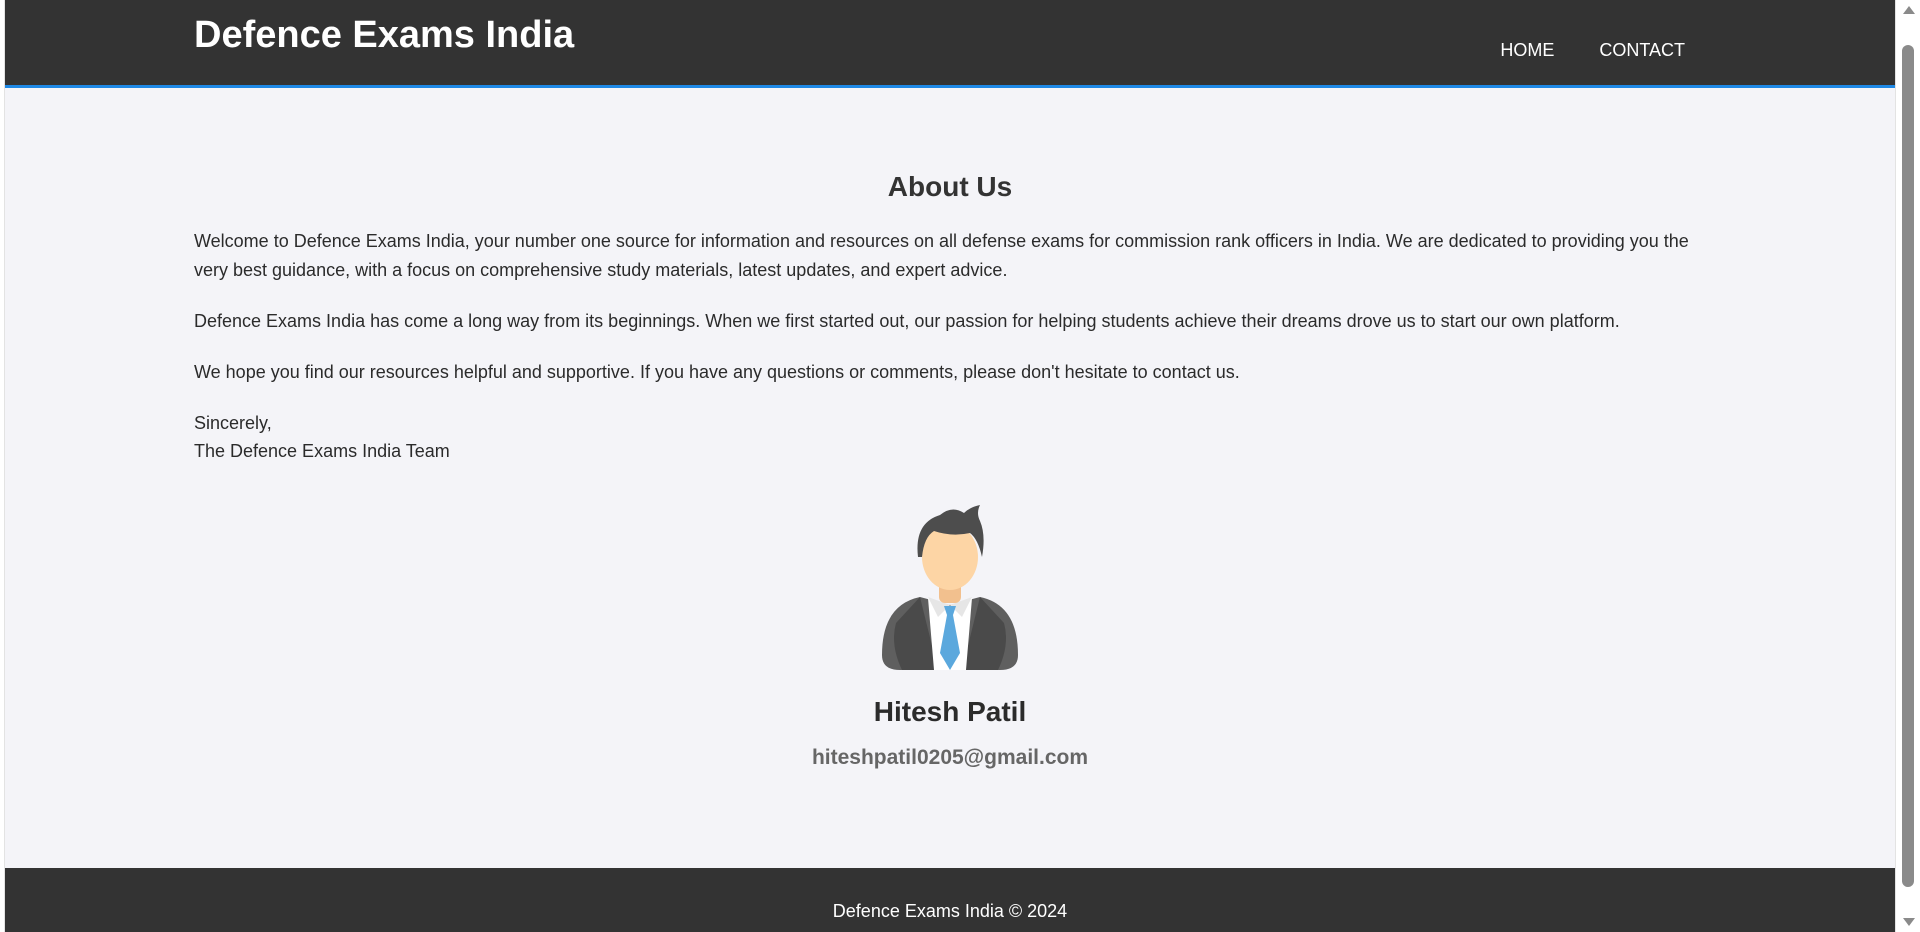 The image size is (1920, 932). Describe the element at coordinates (1642, 50) in the screenshot. I see `nav-contact-link: CONTACT` at that location.